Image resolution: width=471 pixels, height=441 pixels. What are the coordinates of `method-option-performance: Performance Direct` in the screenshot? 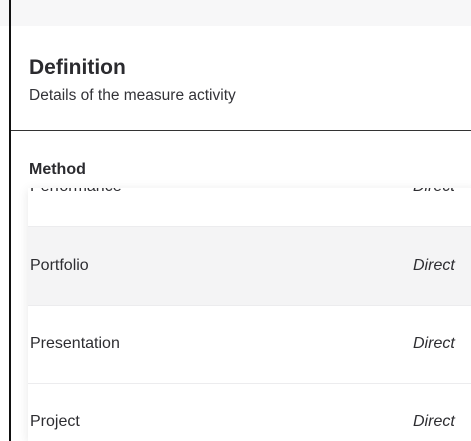 It's located at (249, 207).